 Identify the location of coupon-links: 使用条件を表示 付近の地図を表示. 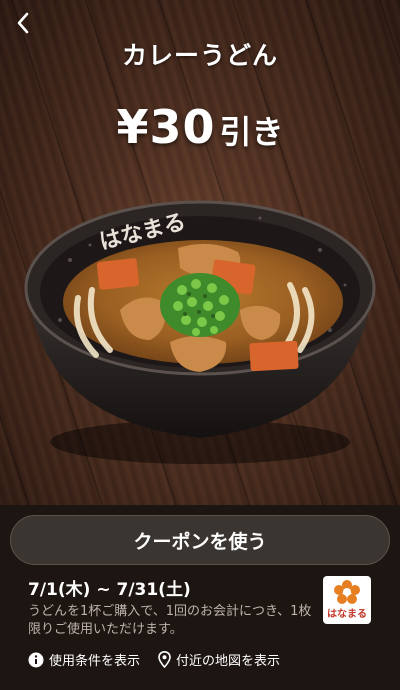
(154, 659).